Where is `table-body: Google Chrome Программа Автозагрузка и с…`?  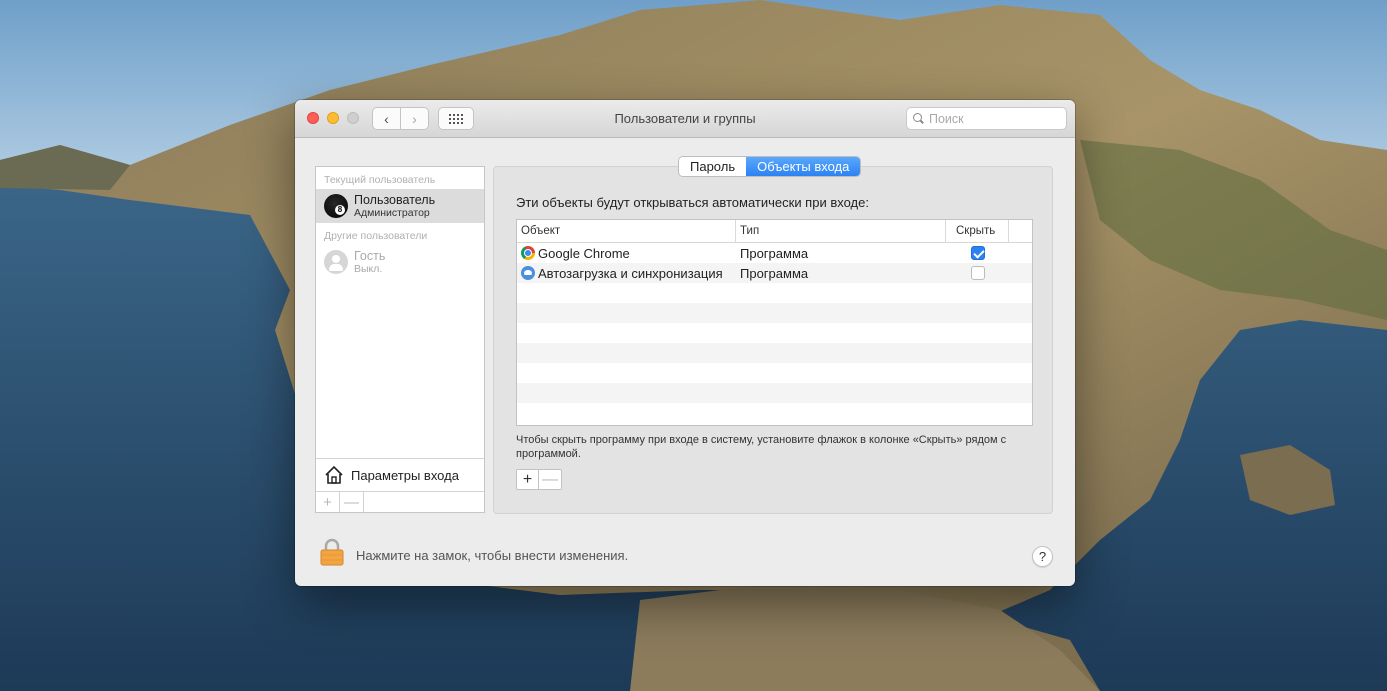
table-body: Google Chrome Программа Автозагрузка и с… is located at coordinates (774, 333).